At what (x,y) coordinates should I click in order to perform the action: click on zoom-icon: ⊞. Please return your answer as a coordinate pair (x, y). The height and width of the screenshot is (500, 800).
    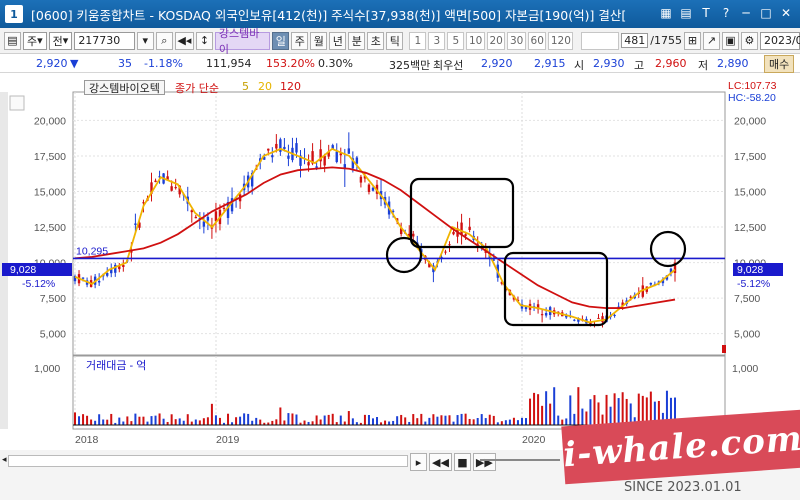
    Looking at the image, I should click on (692, 40).